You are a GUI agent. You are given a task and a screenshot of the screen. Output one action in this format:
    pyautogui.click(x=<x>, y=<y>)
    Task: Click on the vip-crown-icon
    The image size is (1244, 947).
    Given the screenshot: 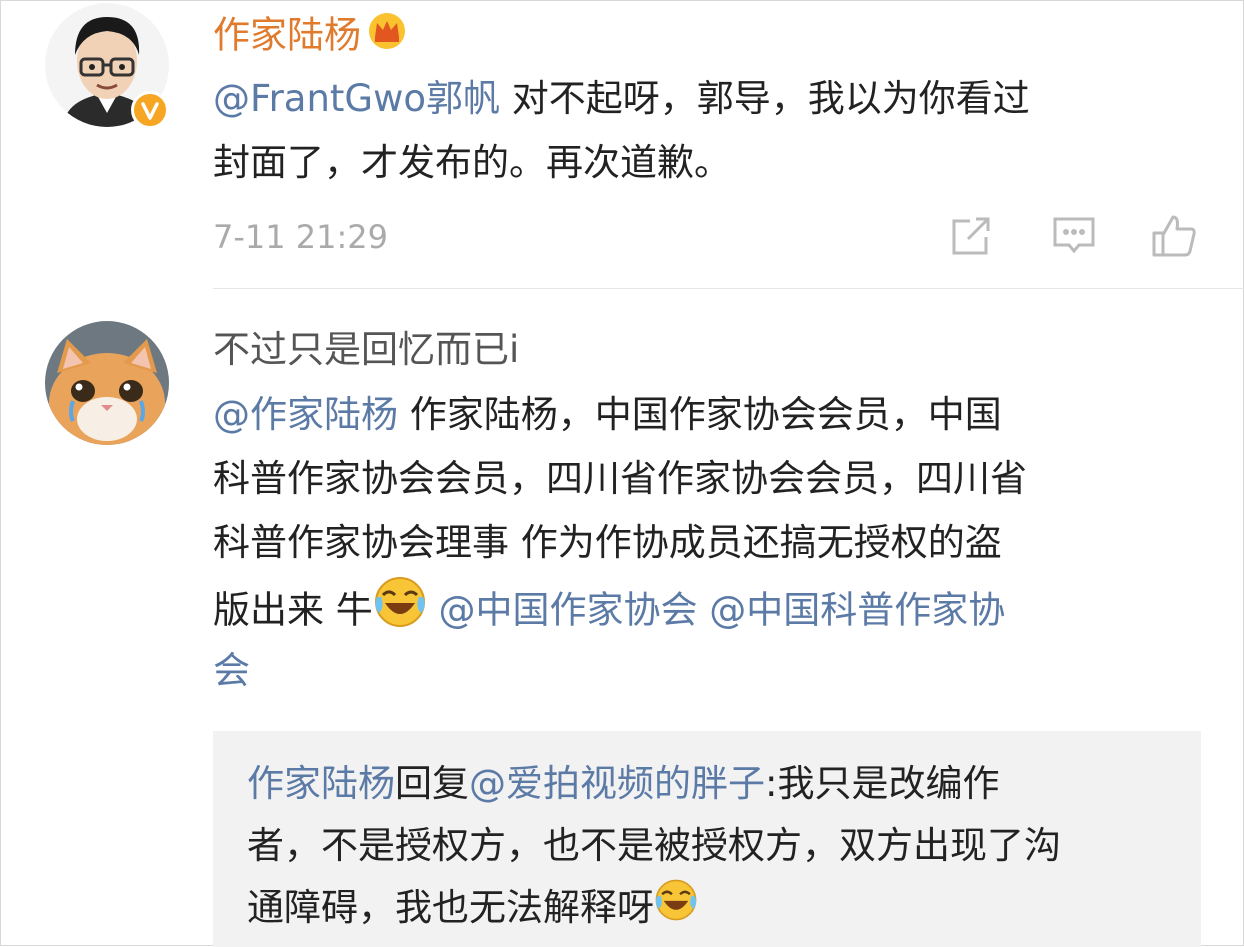 What is the action you would take?
    pyautogui.click(x=387, y=37)
    